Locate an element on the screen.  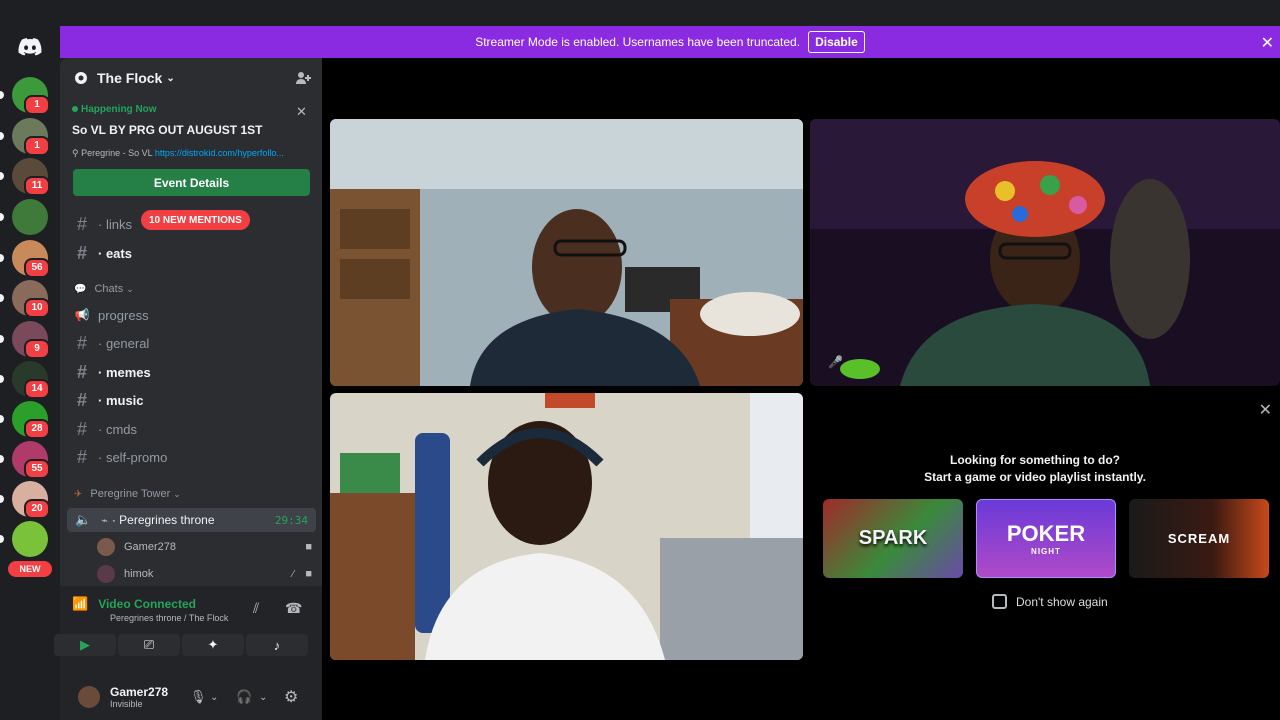
location-pin-icon: ⚲ is located at coordinates (75, 153).